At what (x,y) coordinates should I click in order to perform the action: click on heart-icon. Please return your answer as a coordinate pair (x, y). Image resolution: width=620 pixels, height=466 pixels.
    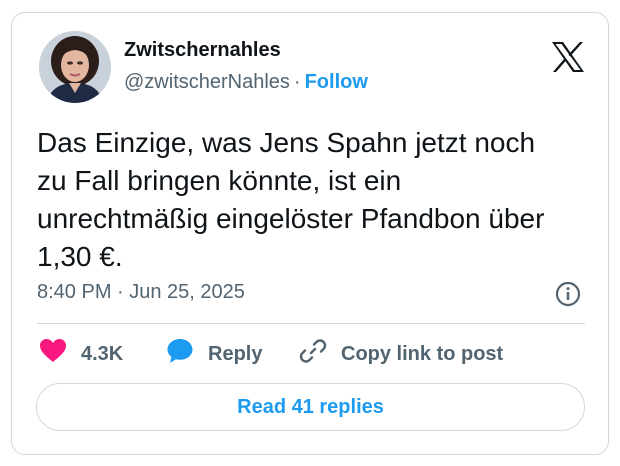
    Looking at the image, I should click on (53, 354).